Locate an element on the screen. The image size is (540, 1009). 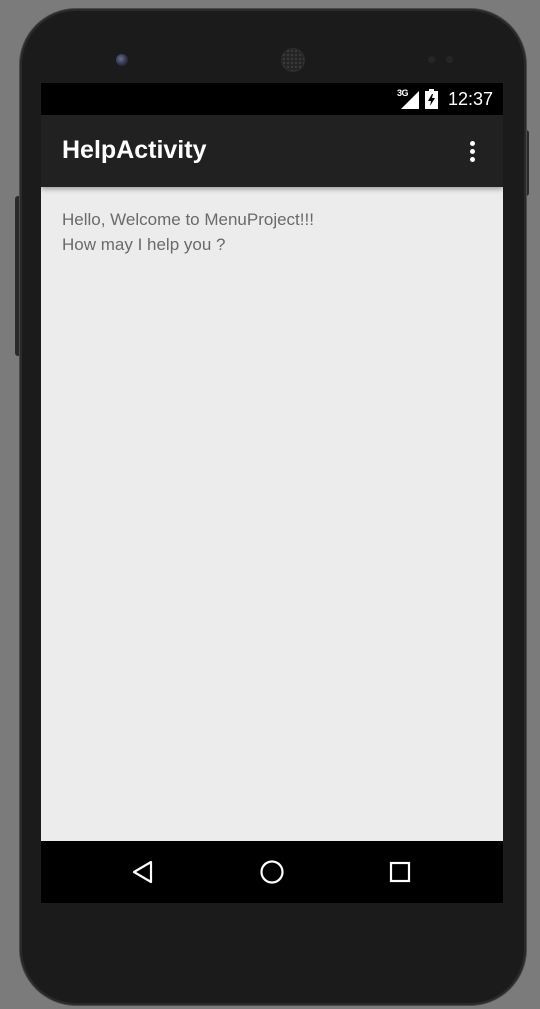
signal-icon: 3G is located at coordinates (408, 98).